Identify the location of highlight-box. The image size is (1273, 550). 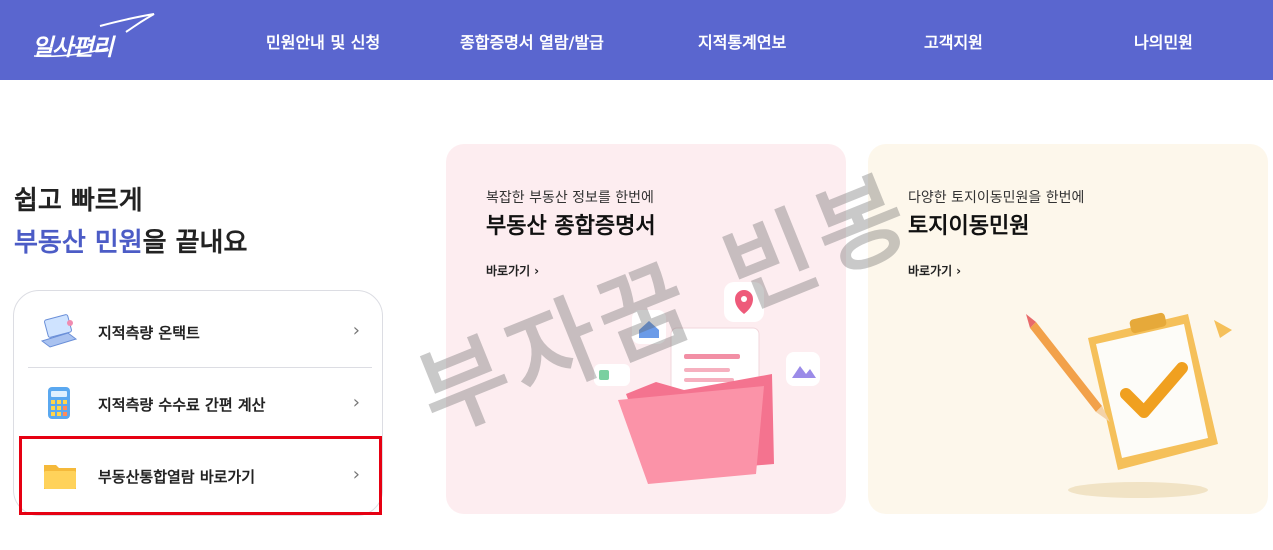
(200, 475).